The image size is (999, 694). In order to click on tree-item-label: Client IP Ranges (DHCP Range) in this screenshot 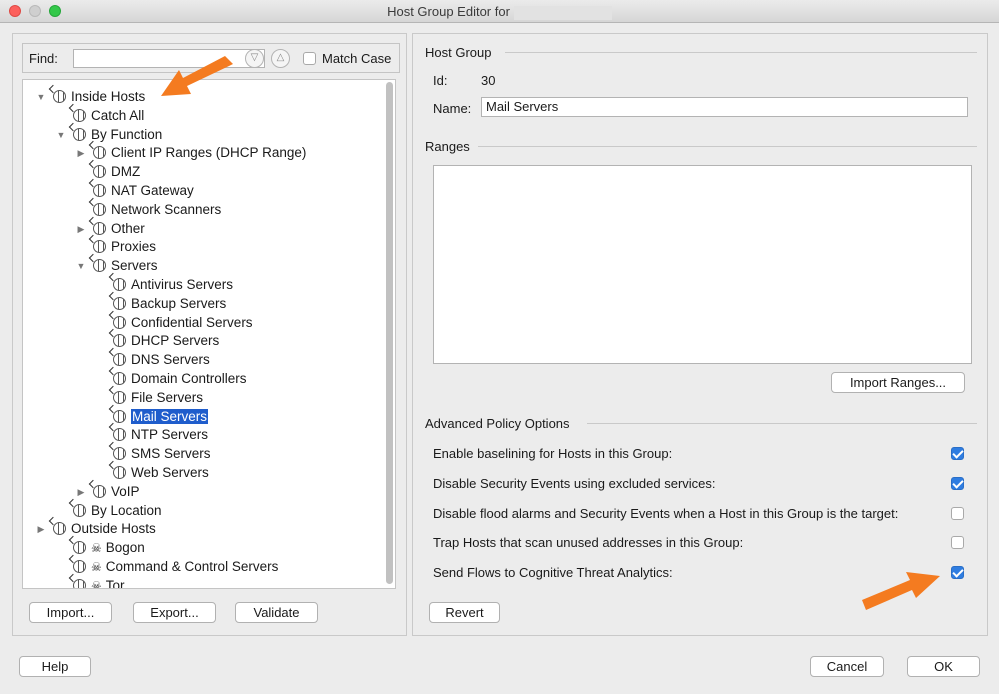, I will do `click(209, 153)`.